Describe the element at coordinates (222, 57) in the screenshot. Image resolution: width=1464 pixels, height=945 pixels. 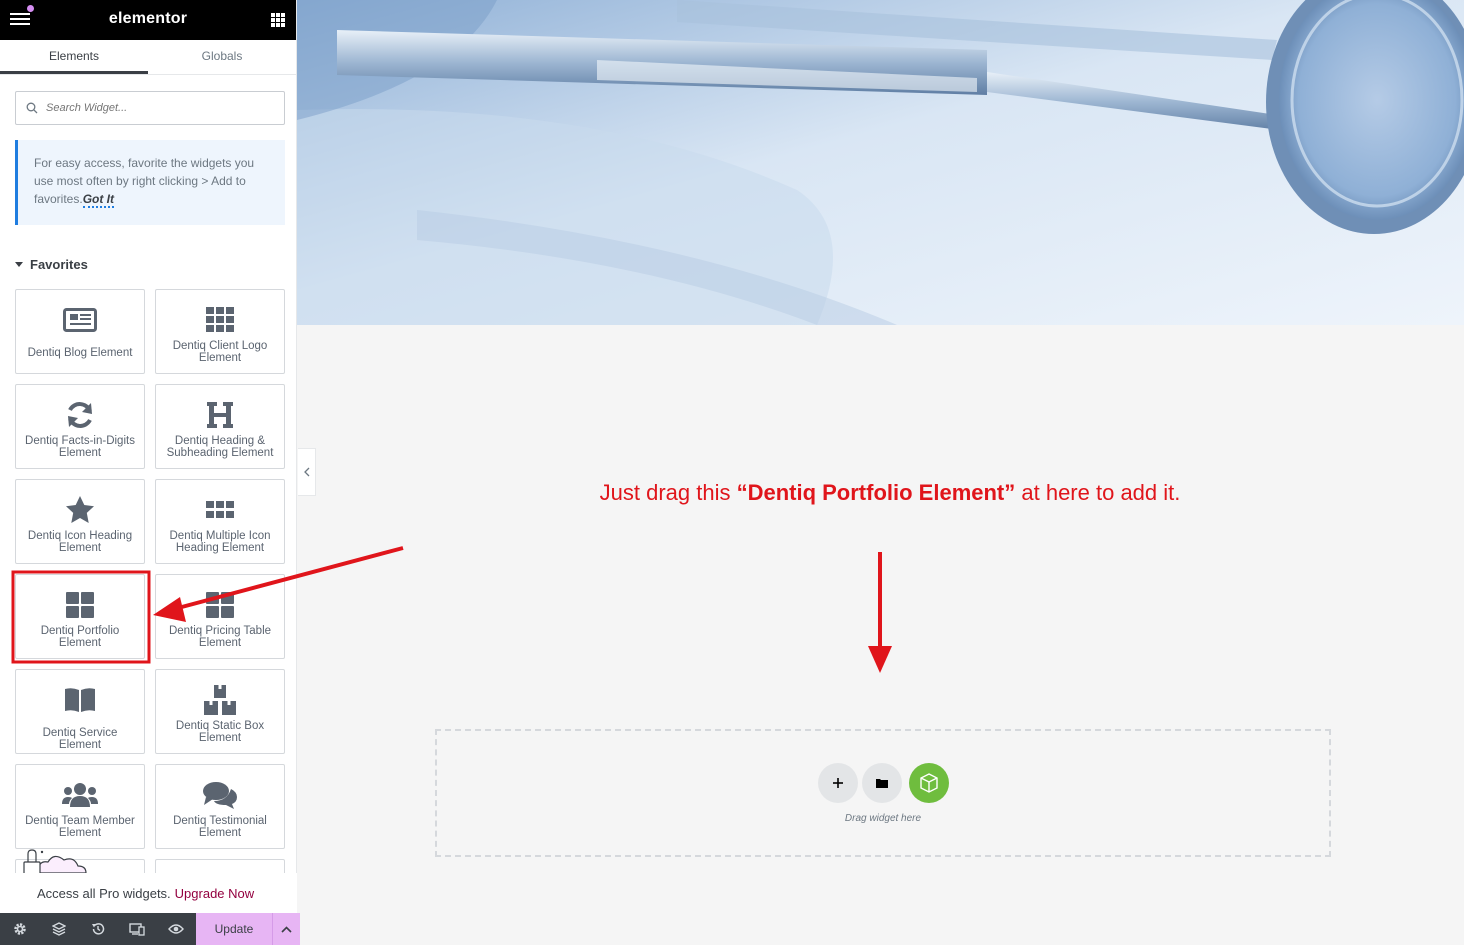
I see `tab-globals: Globals` at that location.